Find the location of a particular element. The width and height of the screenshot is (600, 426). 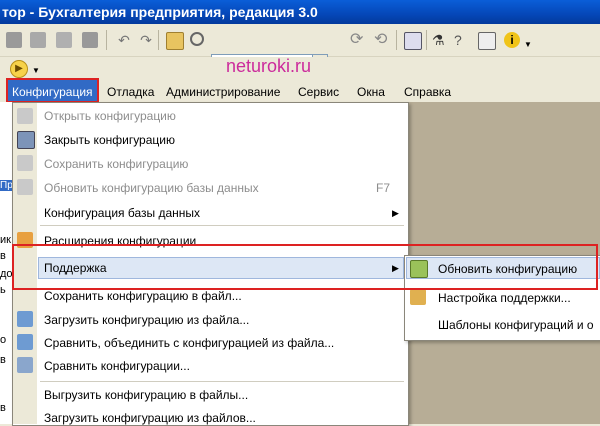

help-icon: ? is located at coordinates (462, 40).